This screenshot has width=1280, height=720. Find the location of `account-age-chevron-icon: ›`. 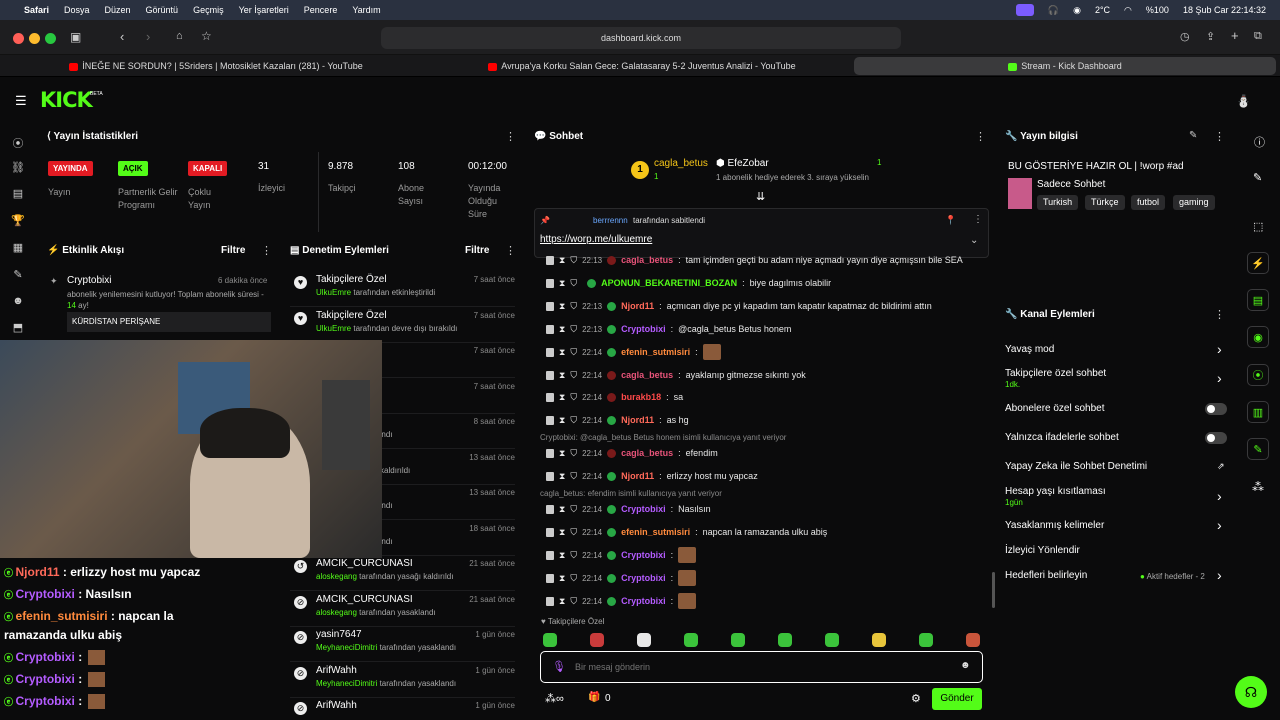

account-age-chevron-icon: › is located at coordinates (1219, 496).